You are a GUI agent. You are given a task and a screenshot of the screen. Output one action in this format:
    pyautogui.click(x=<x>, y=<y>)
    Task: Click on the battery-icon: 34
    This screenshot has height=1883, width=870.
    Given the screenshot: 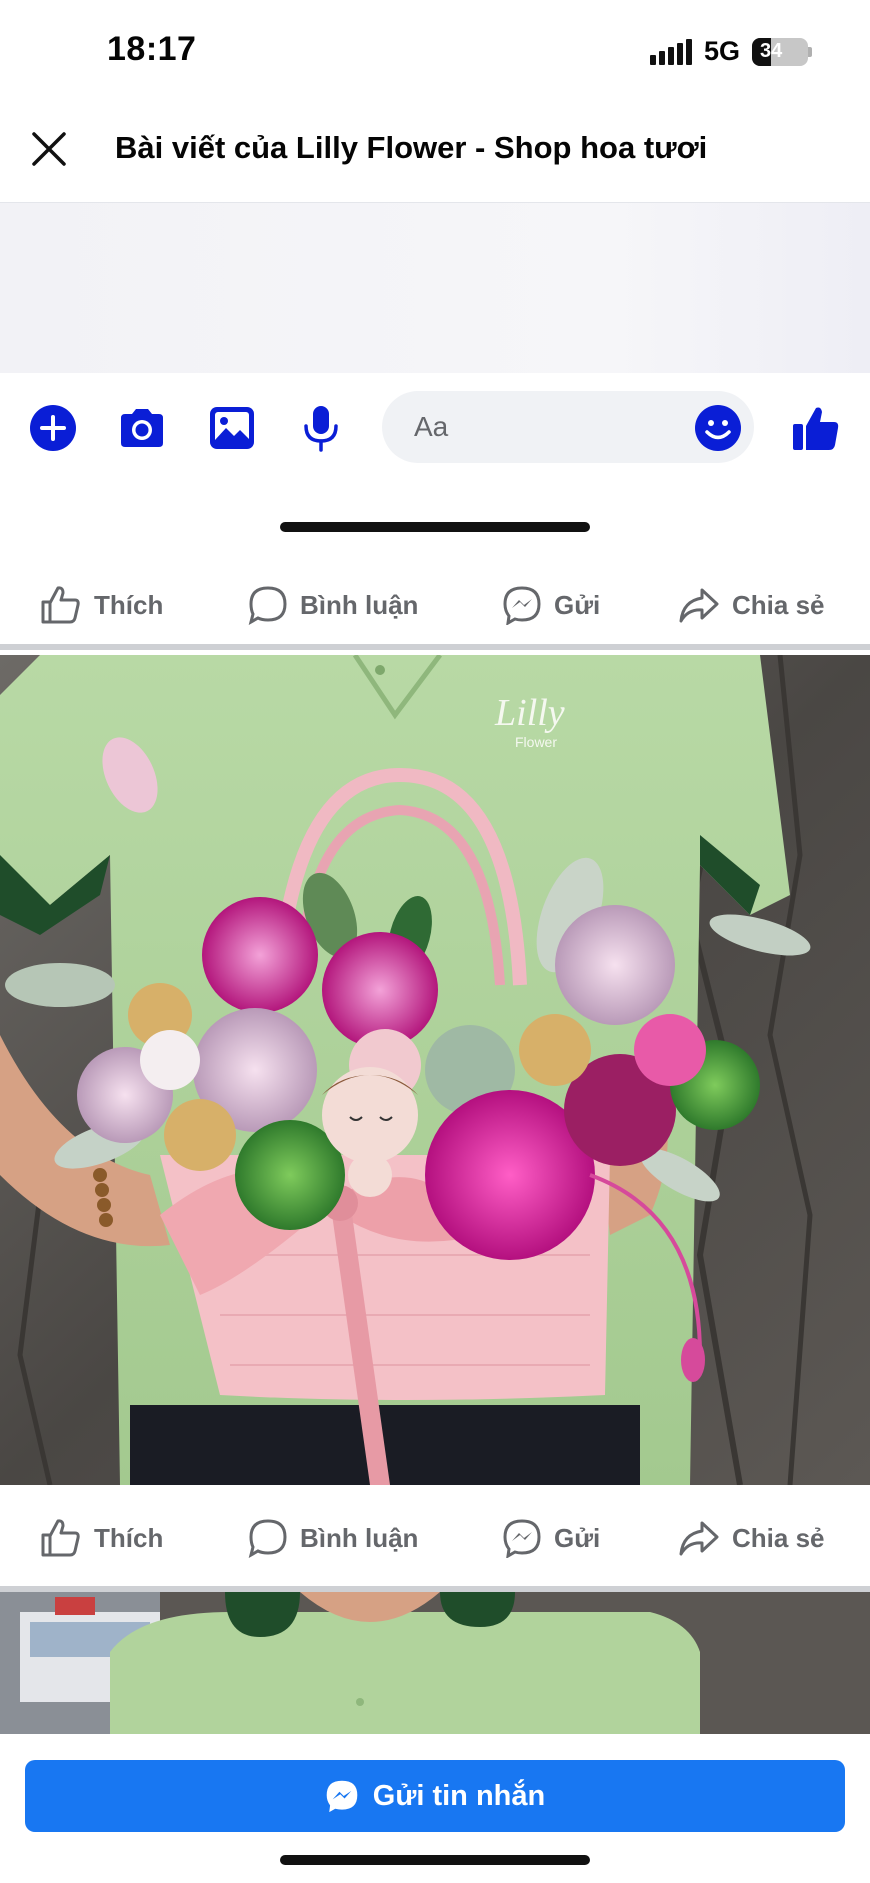 What is the action you would take?
    pyautogui.click(x=780, y=51)
    